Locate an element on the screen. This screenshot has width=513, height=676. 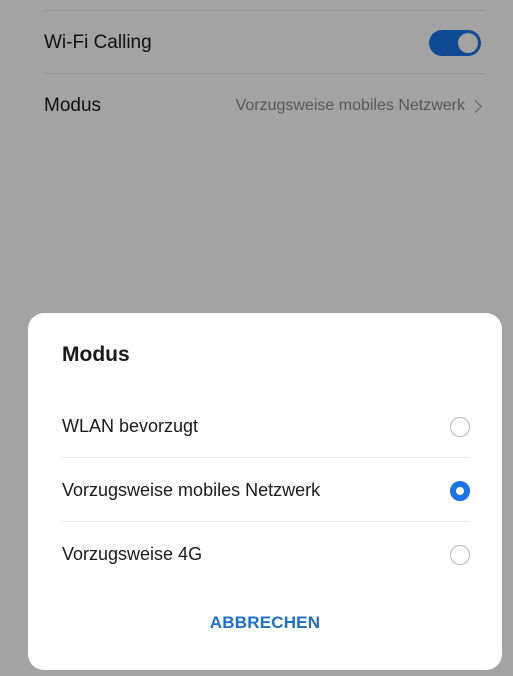
radio-checked-icon is located at coordinates (460, 490).